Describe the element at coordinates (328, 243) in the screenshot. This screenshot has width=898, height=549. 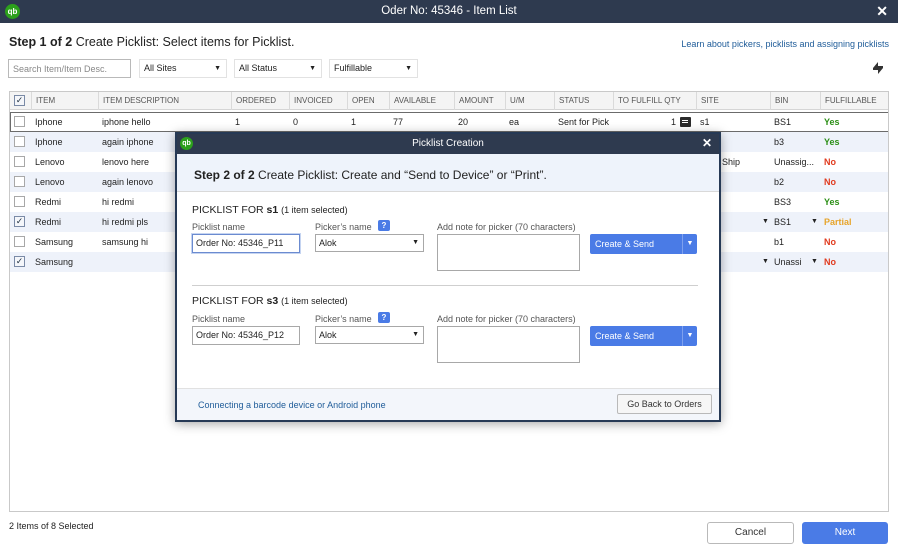
I see `picker-value: Alok` at that location.